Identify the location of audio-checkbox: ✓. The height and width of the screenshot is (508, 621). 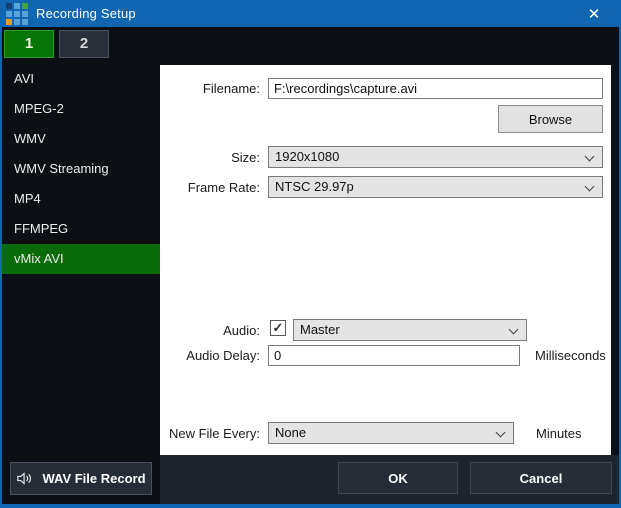
(278, 328).